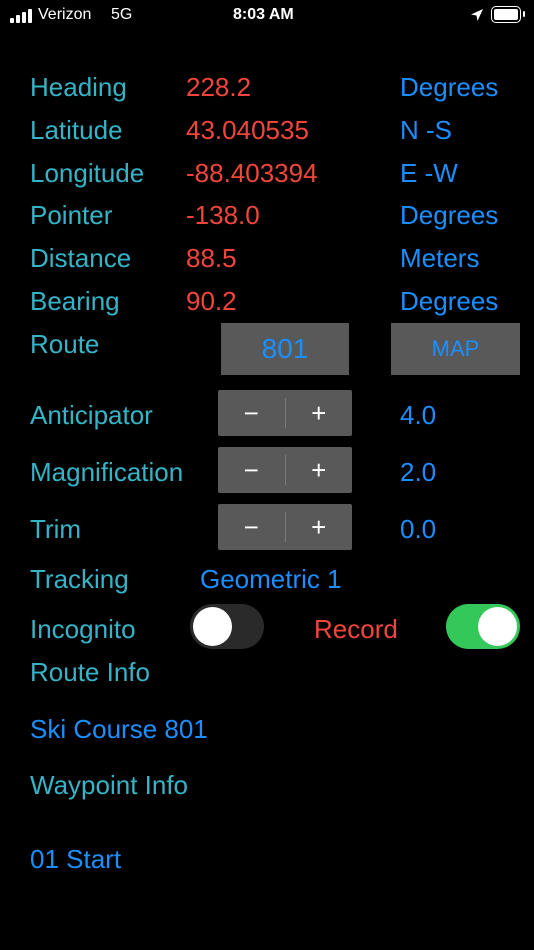  Describe the element at coordinates (449, 87) in the screenshot. I see `heading-unit: Degrees` at that location.